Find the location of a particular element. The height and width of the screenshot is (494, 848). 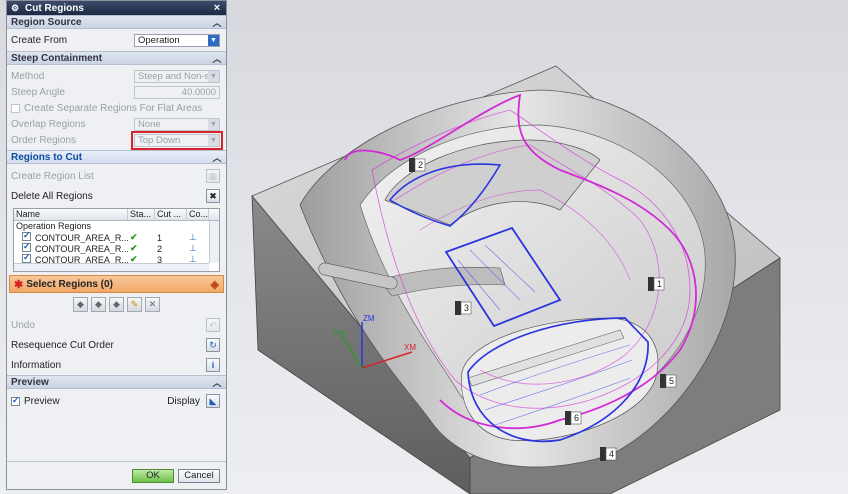

method-select: Steep and Non-st ▼ is located at coordinates (177, 76).